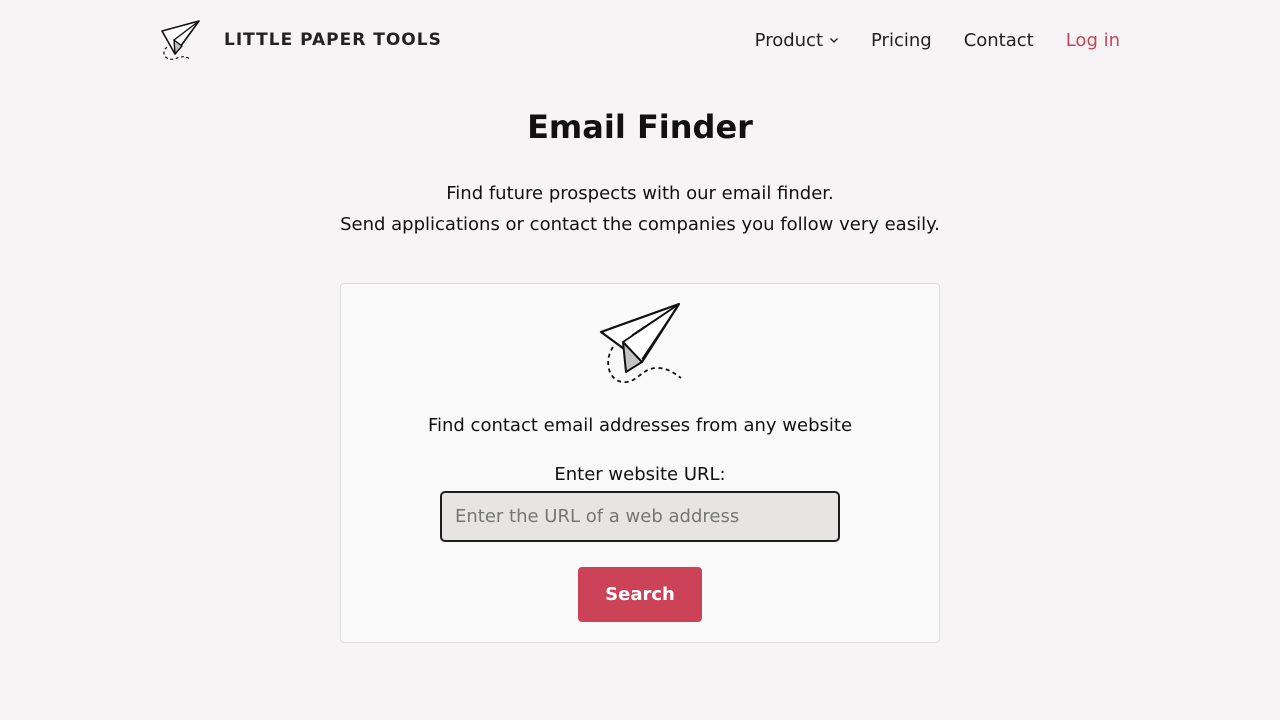 This screenshot has width=1280, height=720. I want to click on main-nav: Product Pricing Contact Log in, so click(937, 40).